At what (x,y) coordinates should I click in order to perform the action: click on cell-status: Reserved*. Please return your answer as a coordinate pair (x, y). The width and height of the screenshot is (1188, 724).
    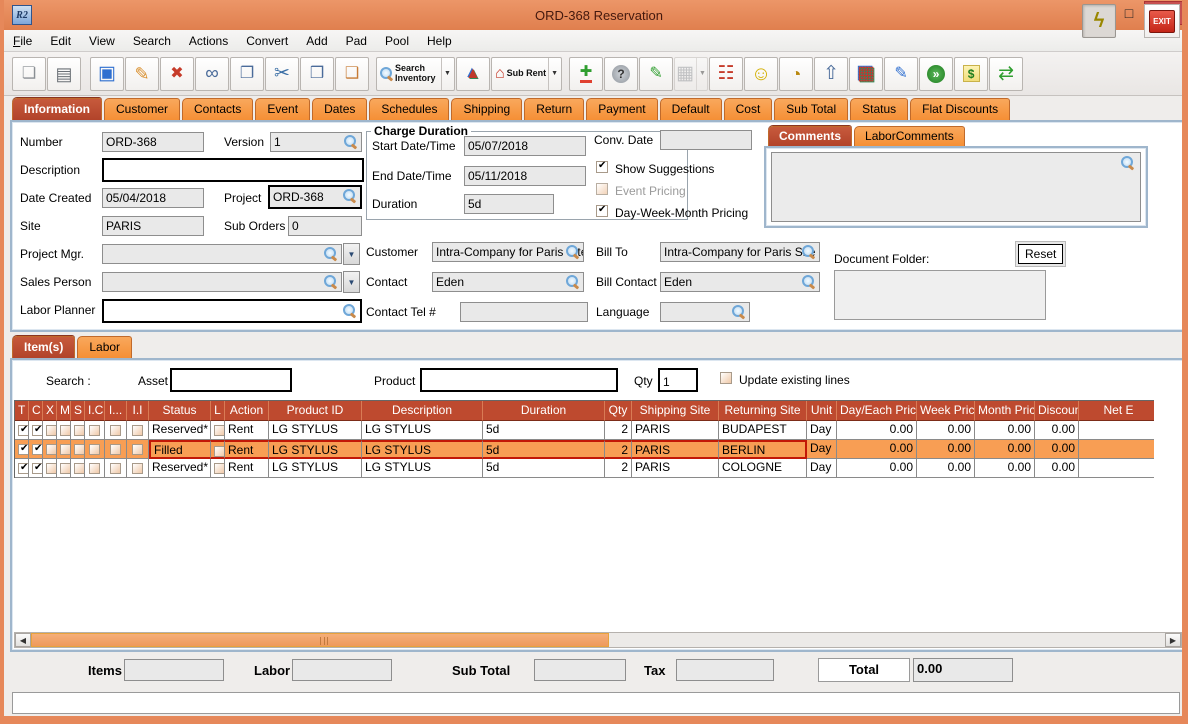
    Looking at the image, I should click on (180, 468).